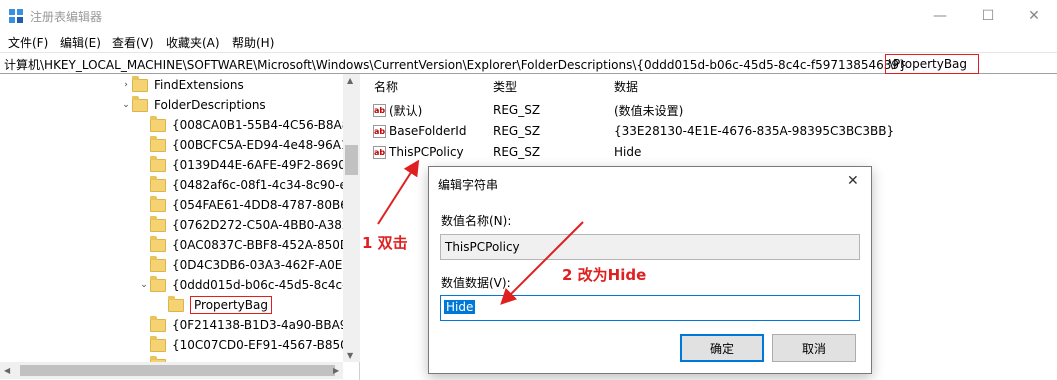 The width and height of the screenshot is (1057, 380). Describe the element at coordinates (266, 205) in the screenshot. I see `tree-item-label: {054FAE61-4DD8-4787-80B6-0` at that location.